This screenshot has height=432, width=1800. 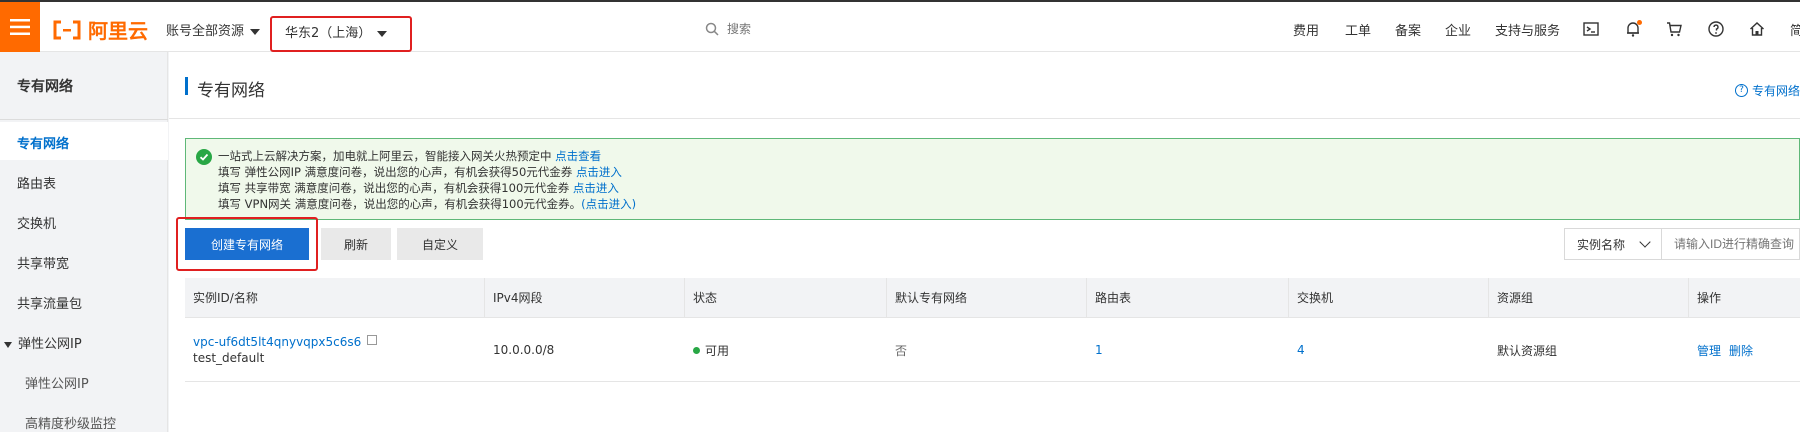 What do you see at coordinates (43, 262) in the screenshot?
I see `sidebar-item-shared-bandwidth: 共享带宽` at bounding box center [43, 262].